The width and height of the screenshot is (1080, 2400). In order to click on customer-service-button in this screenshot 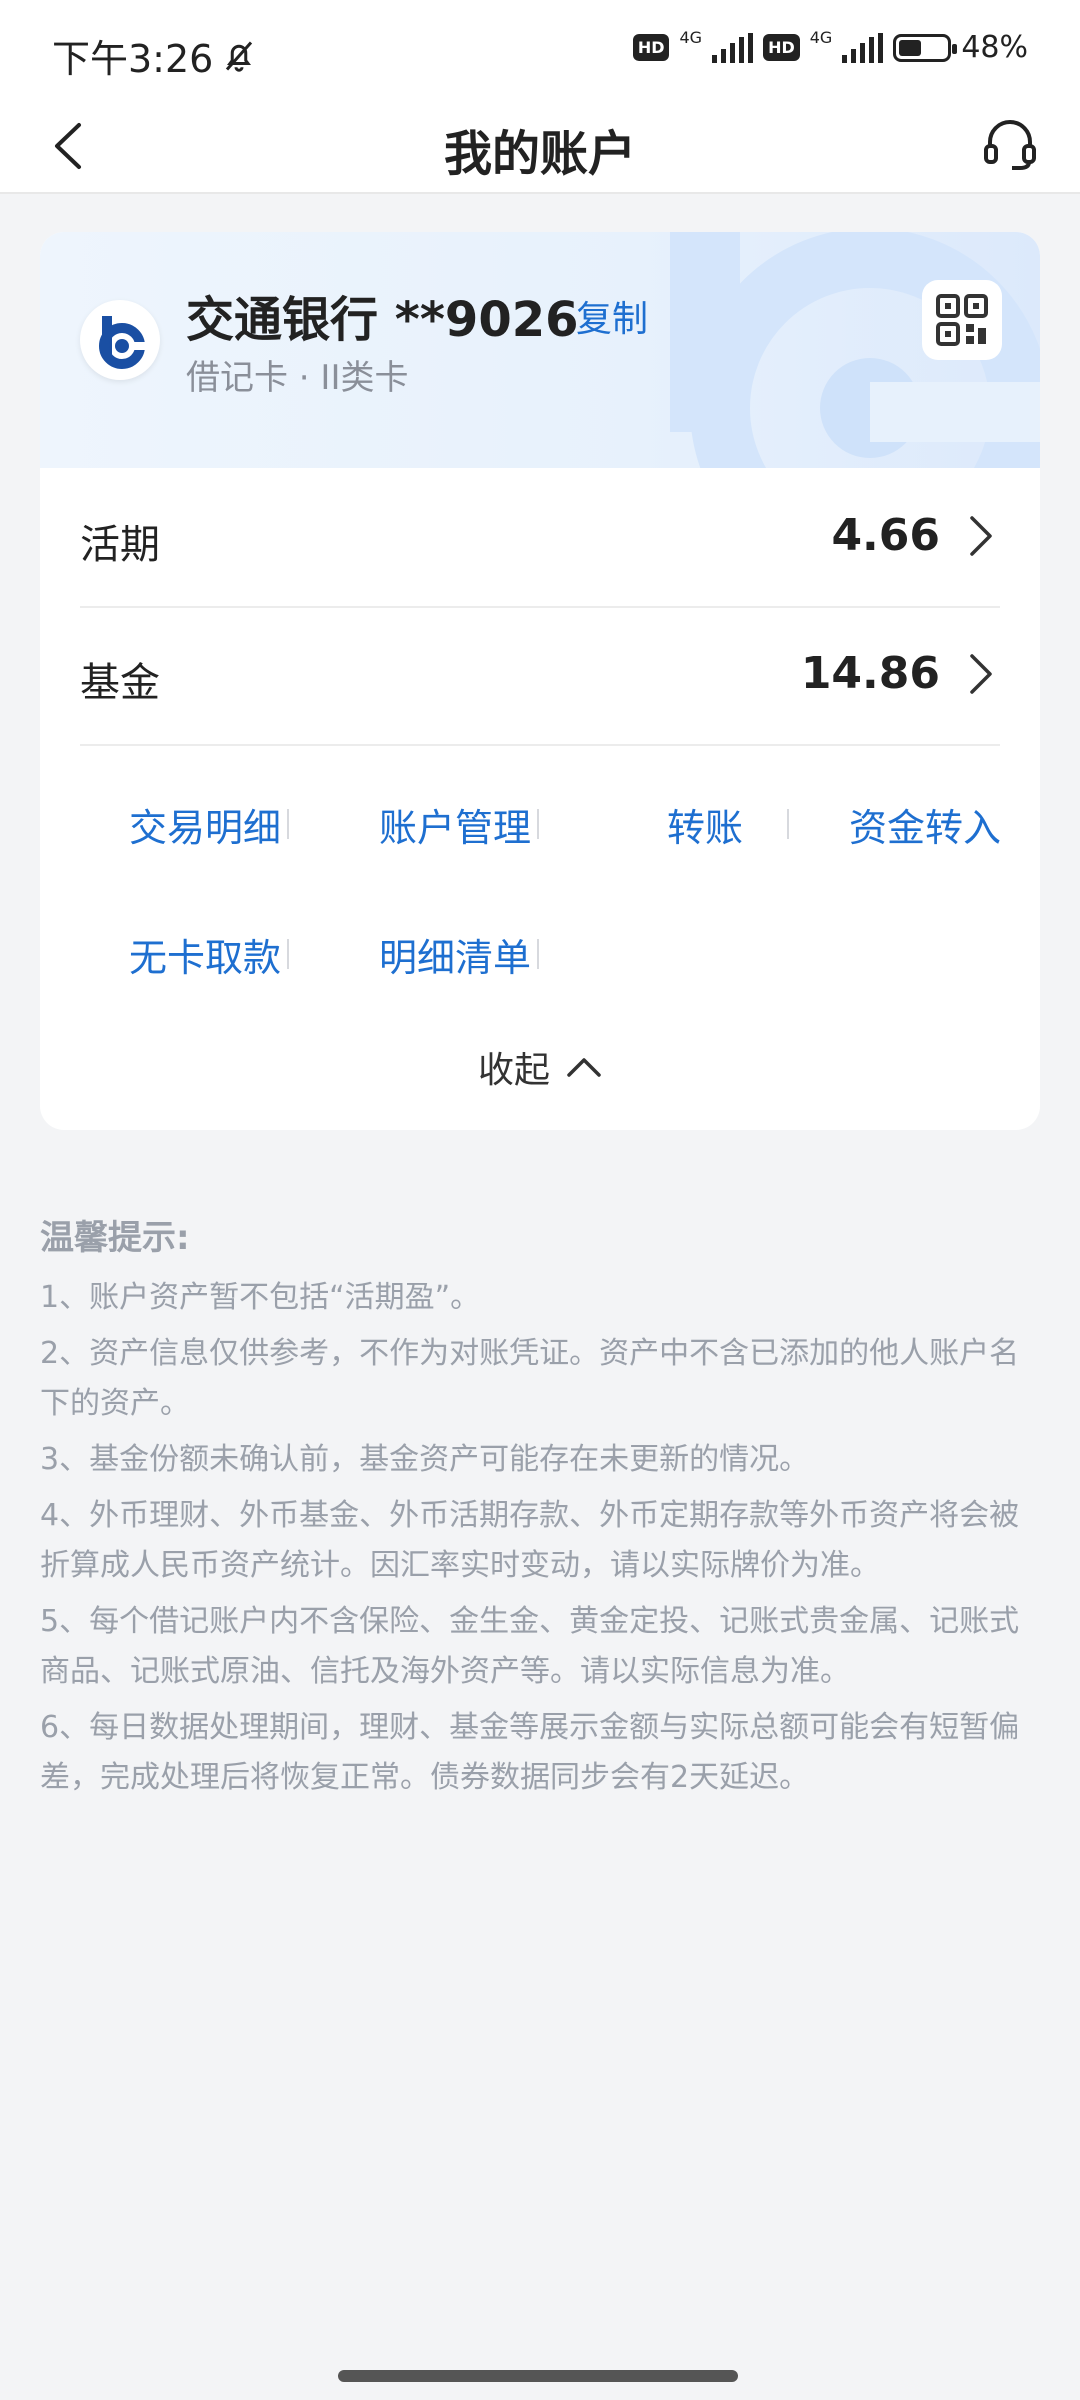, I will do `click(1010, 144)`.